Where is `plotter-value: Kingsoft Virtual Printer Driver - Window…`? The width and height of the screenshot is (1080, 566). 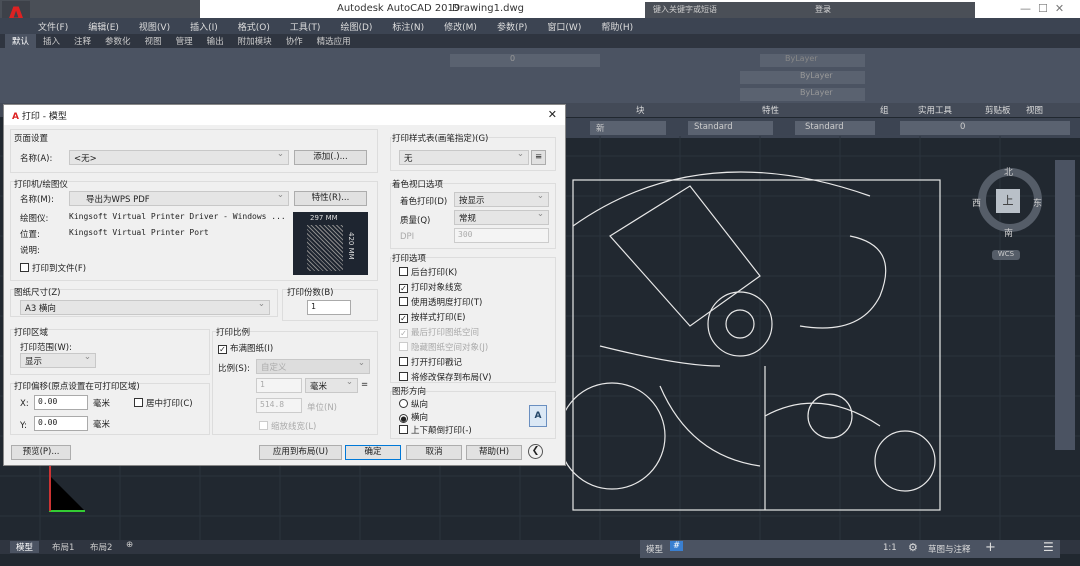 plotter-value: Kingsoft Virtual Printer Driver - Window… is located at coordinates (177, 216).